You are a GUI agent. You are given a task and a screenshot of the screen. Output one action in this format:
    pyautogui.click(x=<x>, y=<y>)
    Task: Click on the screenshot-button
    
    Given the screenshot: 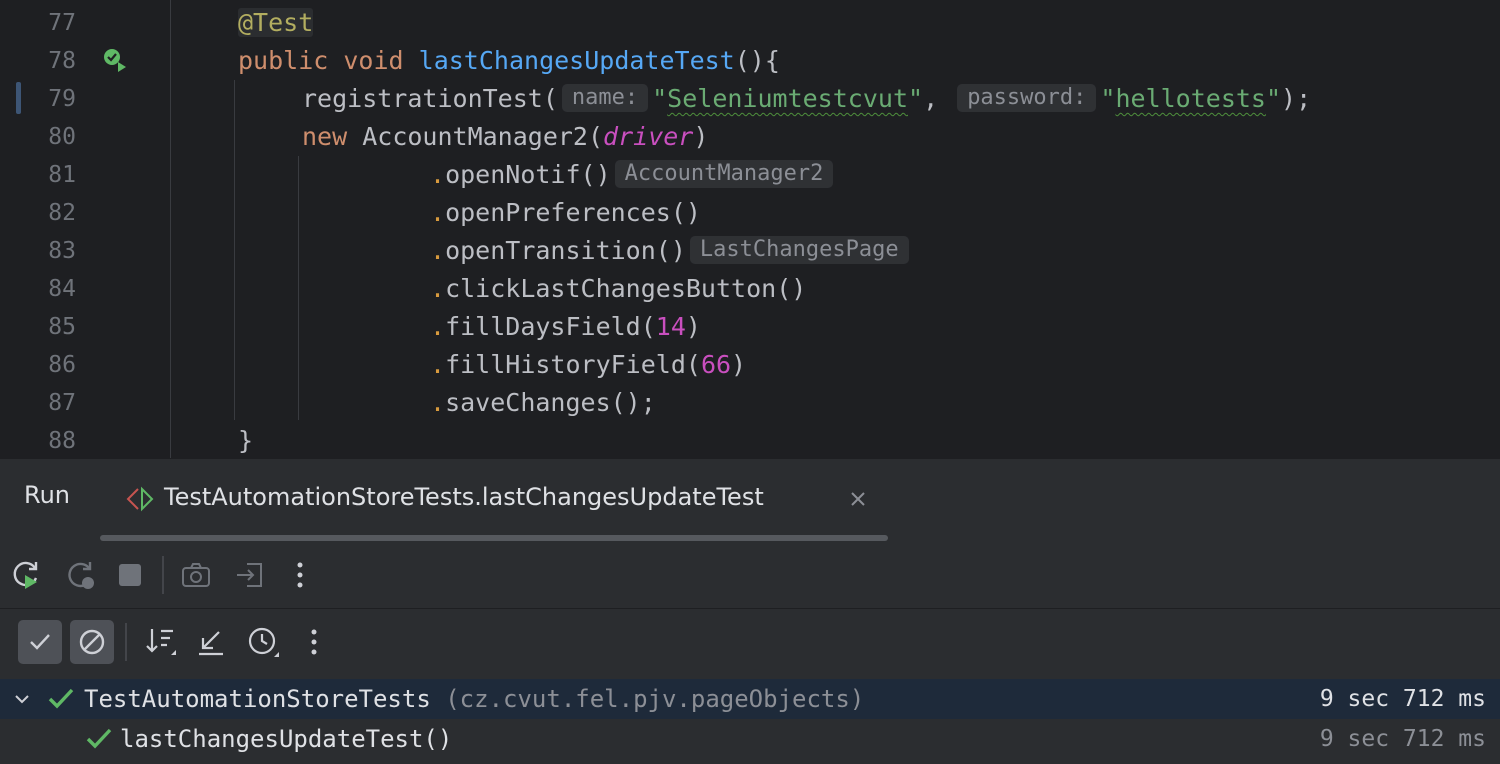 What is the action you would take?
    pyautogui.click(x=196, y=575)
    